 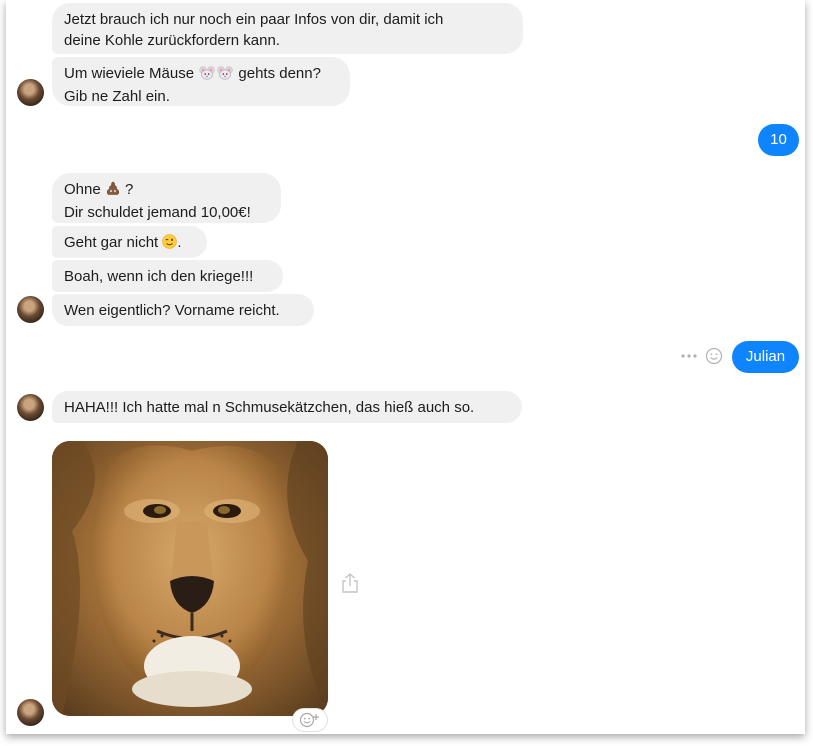 I want to click on message-text: deine Kohle zurückfordern kann., so click(x=172, y=40).